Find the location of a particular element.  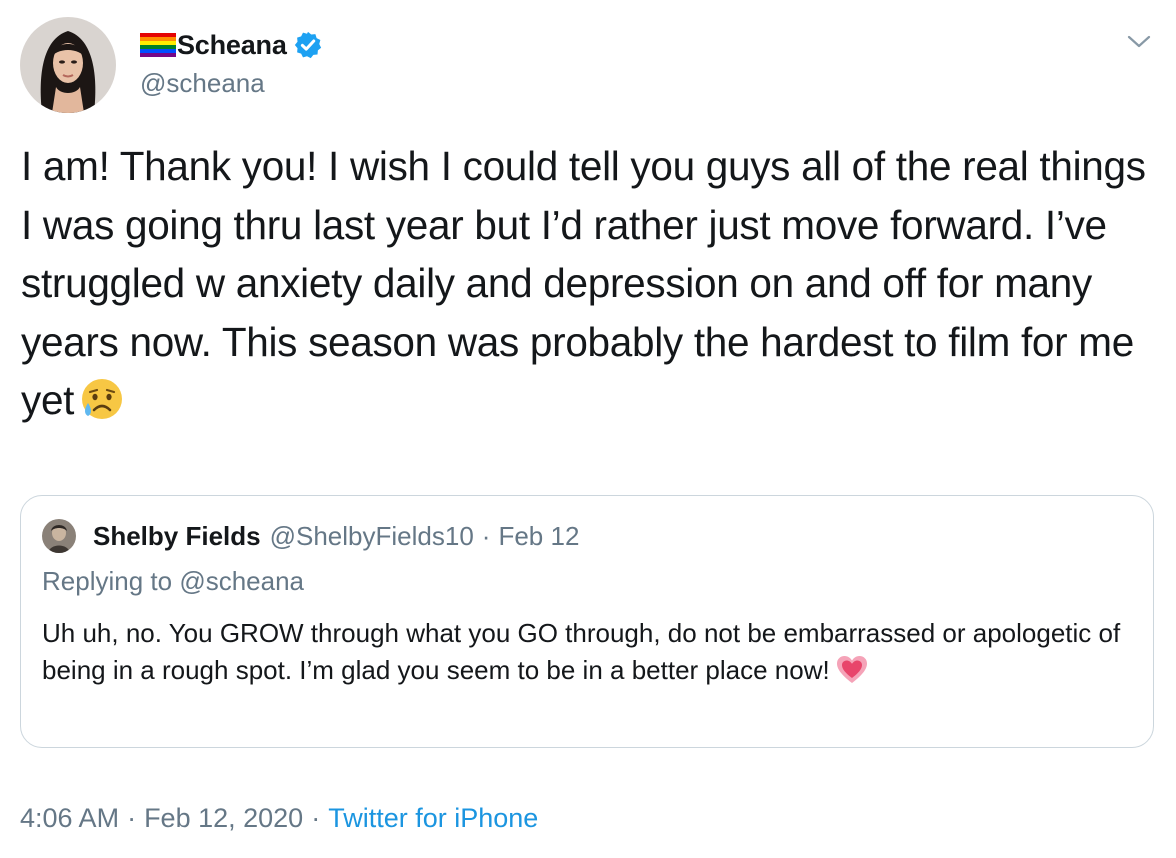

replying-to-line: Replying to @scheana is located at coordinates (173, 581).